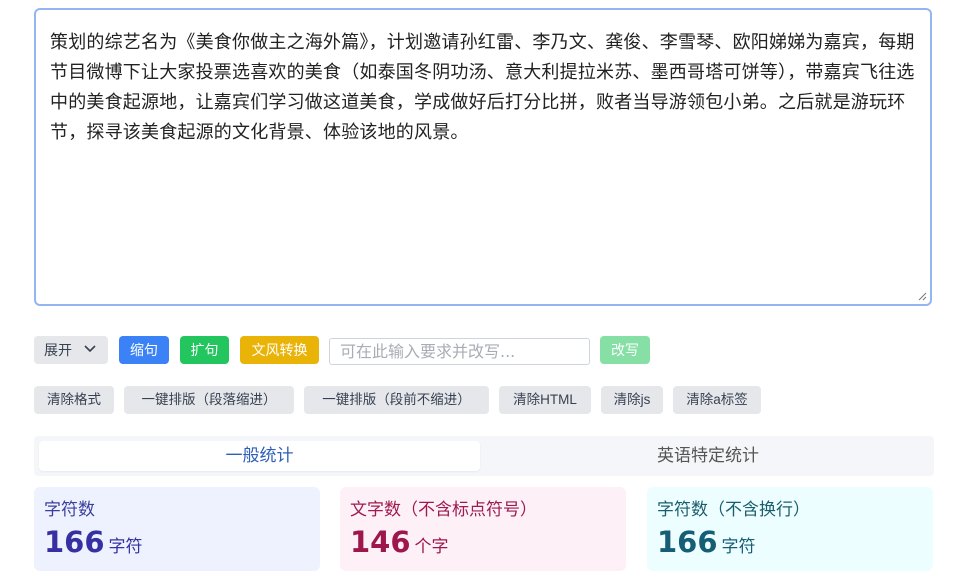  What do you see at coordinates (733, 510) in the screenshot?
I see `stat-title: 字符数（不含换行）` at bounding box center [733, 510].